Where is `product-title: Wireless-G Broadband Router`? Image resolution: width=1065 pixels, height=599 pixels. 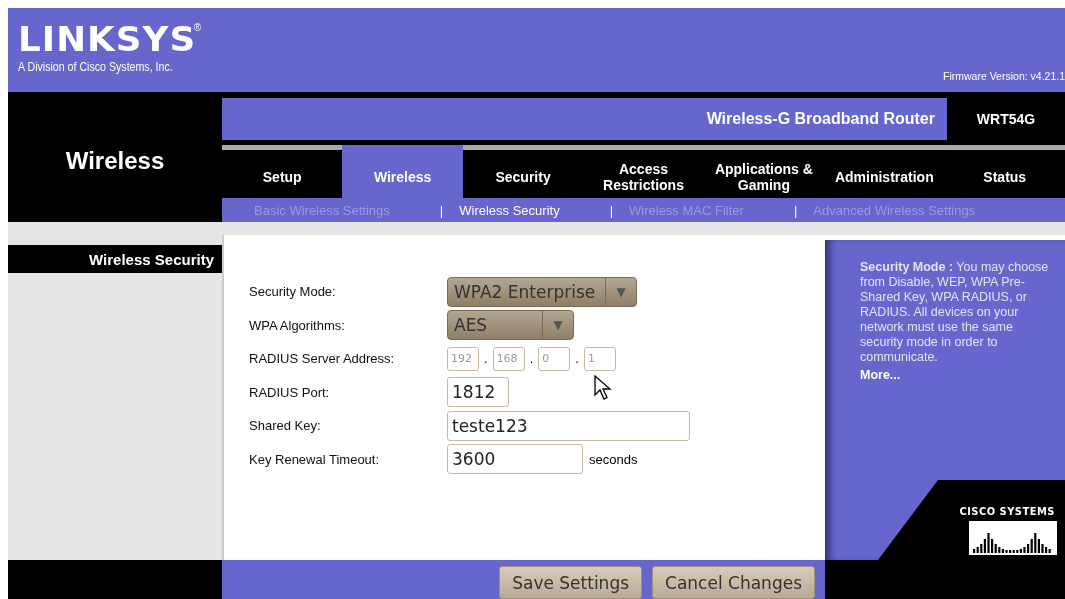
product-title: Wireless-G Broadband Router is located at coordinates (584, 119).